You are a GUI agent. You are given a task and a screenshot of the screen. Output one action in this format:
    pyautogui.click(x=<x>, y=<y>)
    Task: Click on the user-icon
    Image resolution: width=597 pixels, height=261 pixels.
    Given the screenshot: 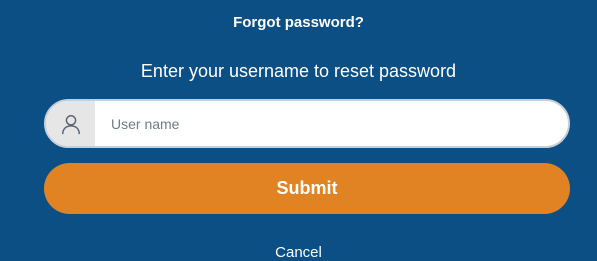 What is the action you would take?
    pyautogui.click(x=70, y=123)
    